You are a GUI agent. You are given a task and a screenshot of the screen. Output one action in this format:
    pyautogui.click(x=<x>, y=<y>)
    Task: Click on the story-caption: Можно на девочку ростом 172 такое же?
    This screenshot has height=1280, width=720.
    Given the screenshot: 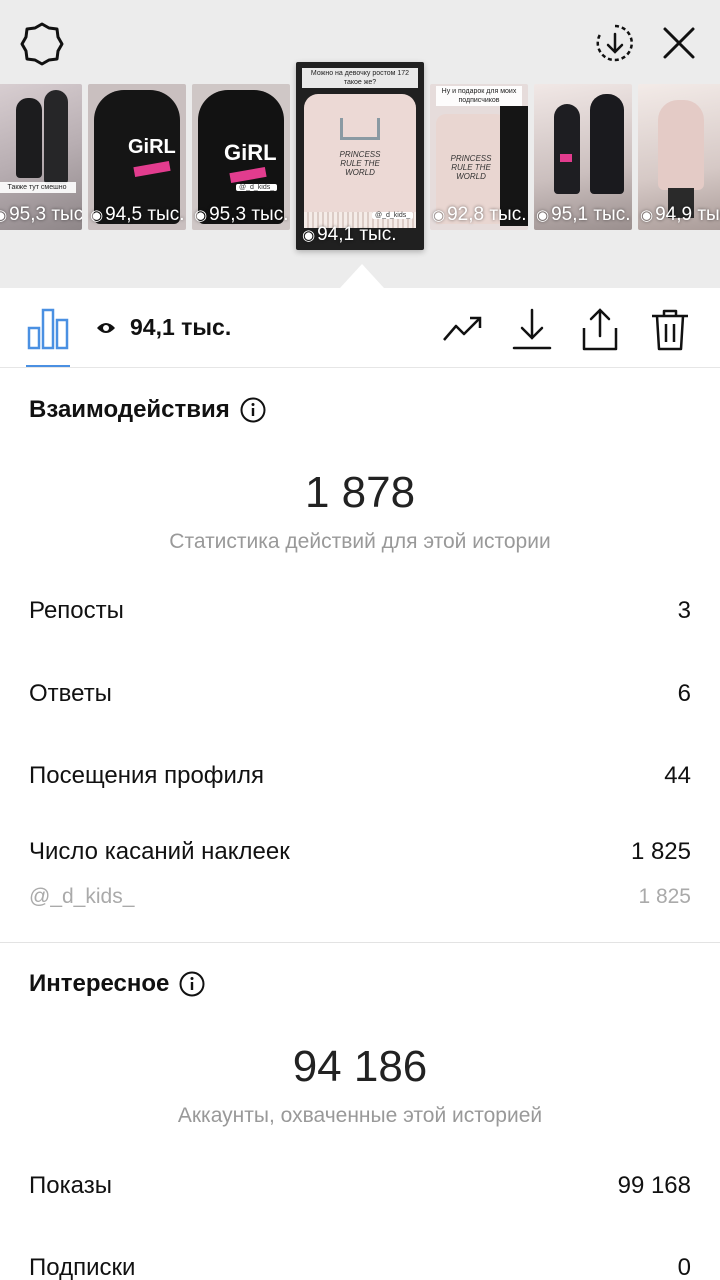 What is the action you would take?
    pyautogui.click(x=360, y=78)
    